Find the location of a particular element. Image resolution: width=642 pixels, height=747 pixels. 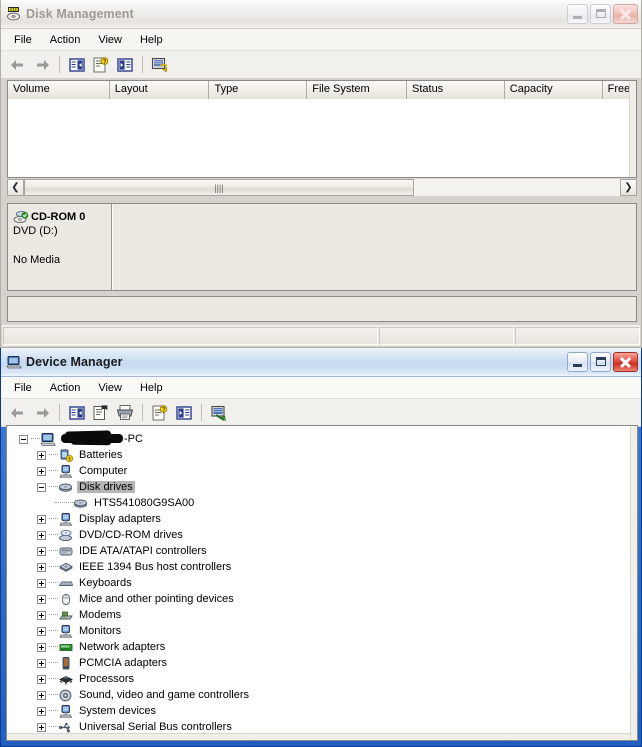

disk-management-maximize-button is located at coordinates (600, 14).